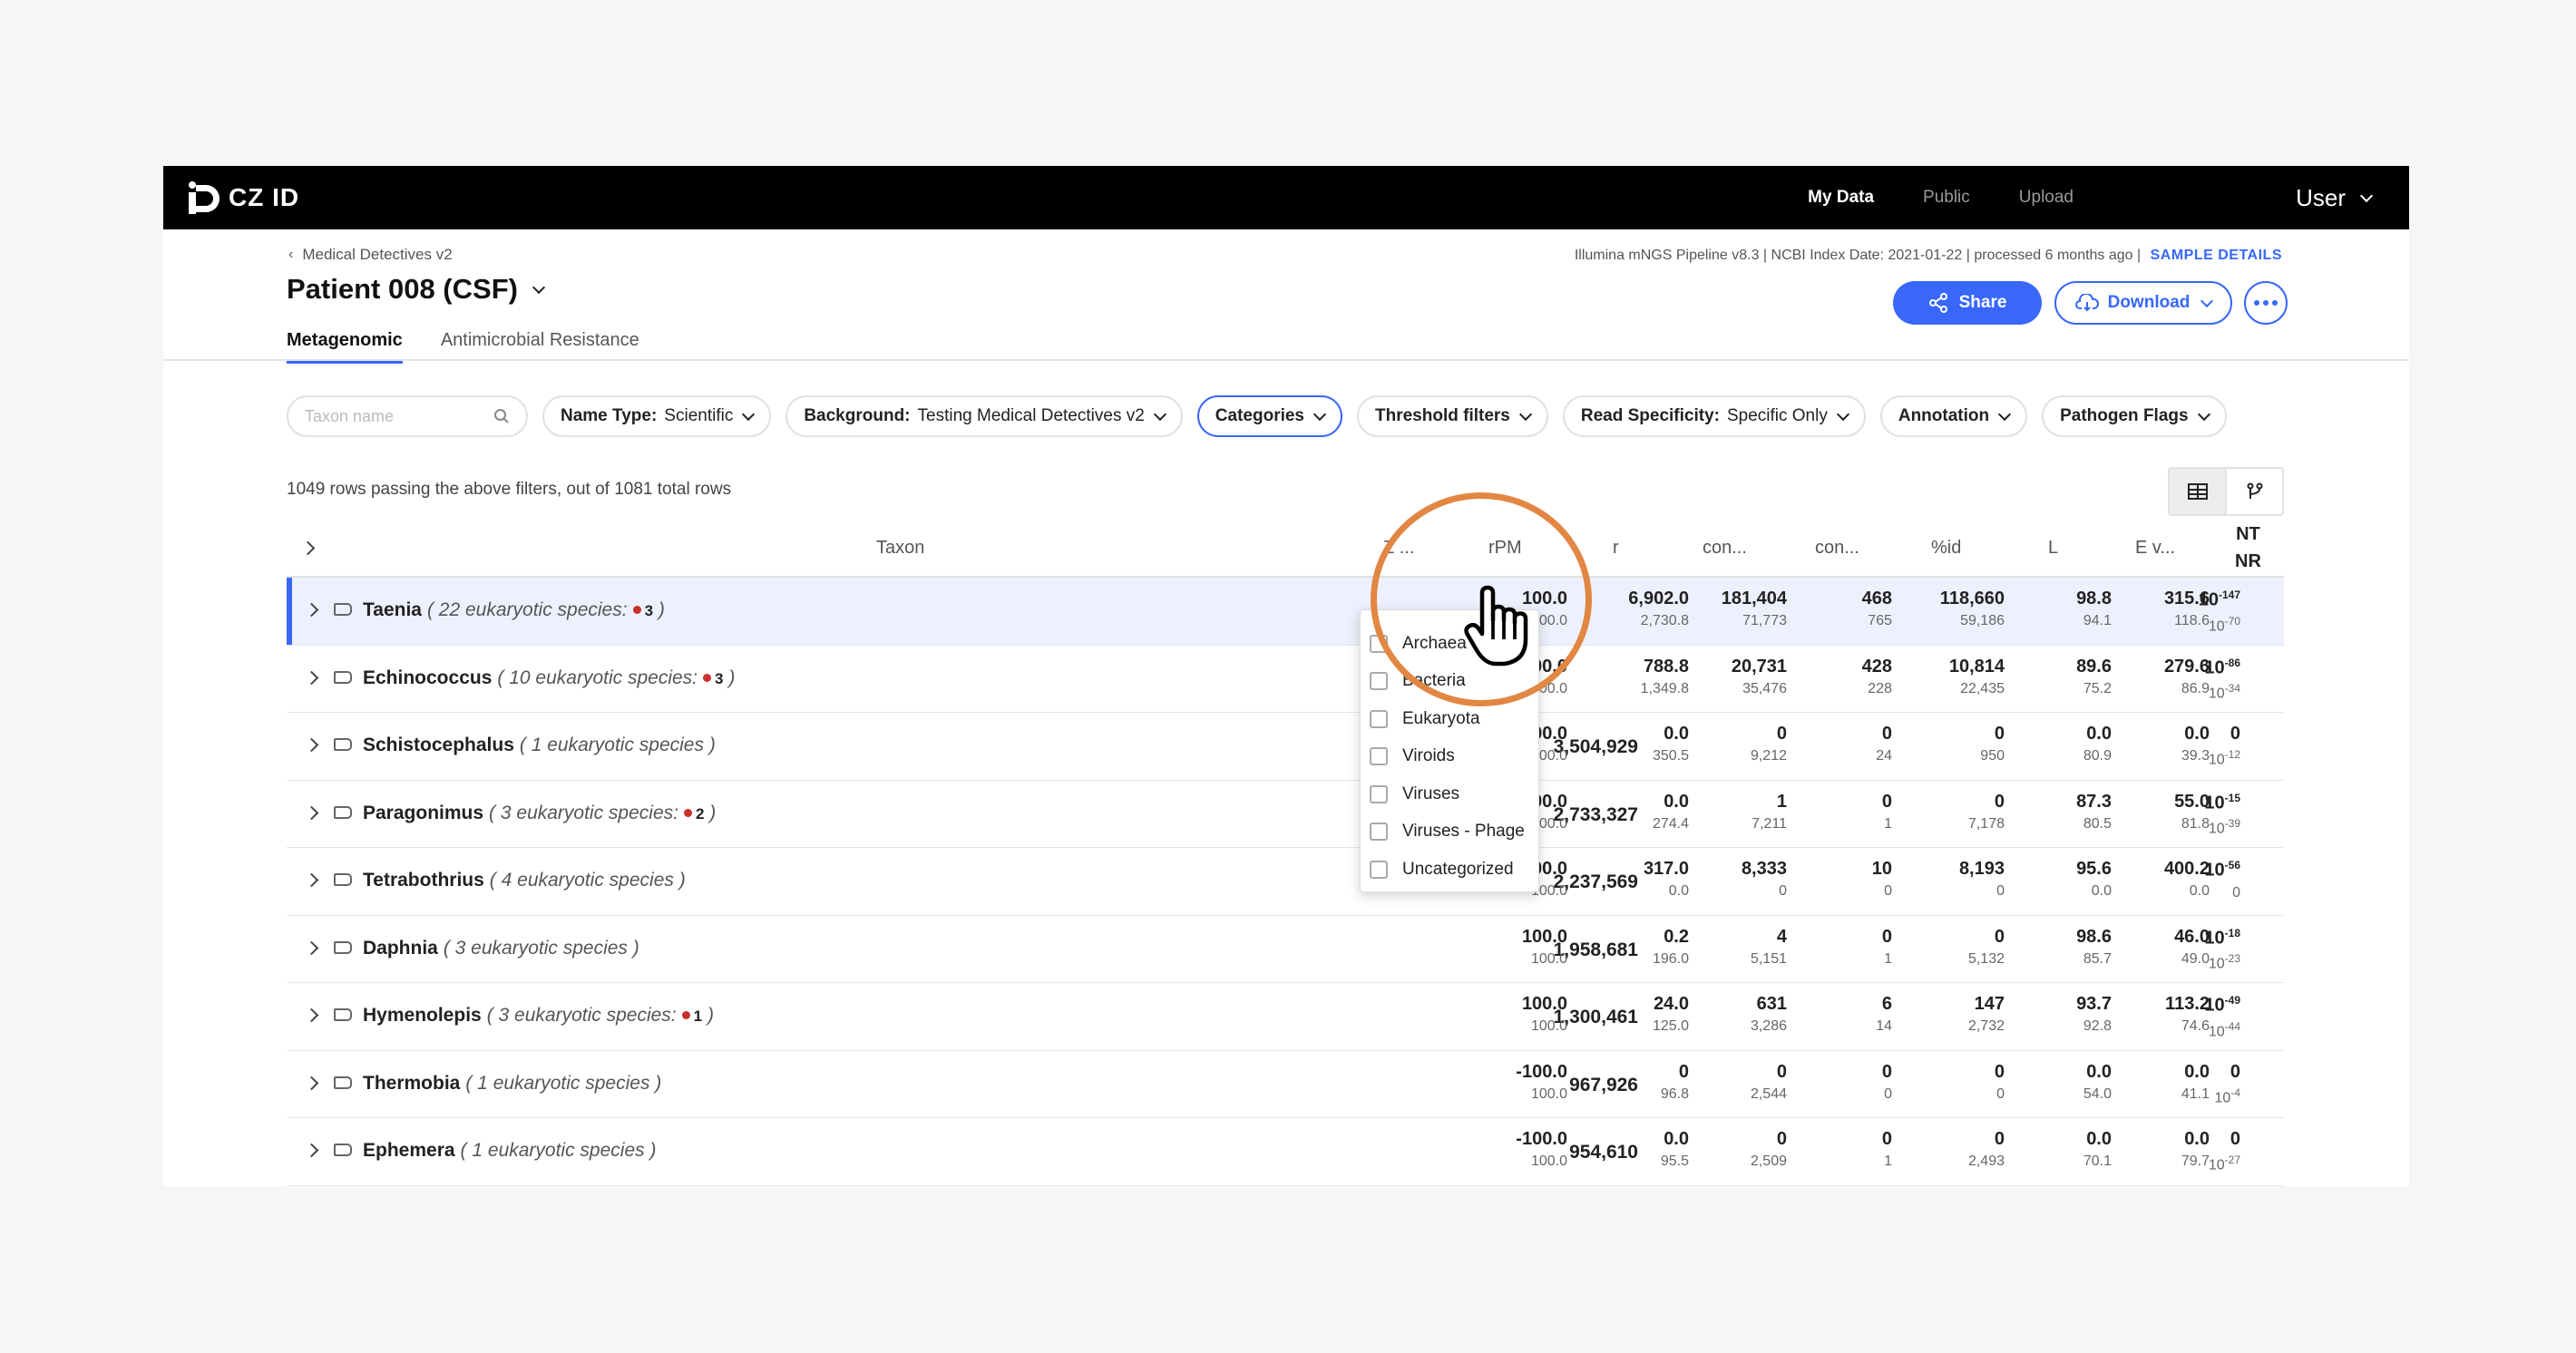  What do you see at coordinates (407, 416) in the screenshot?
I see `taxon-search-input: Taxon name` at bounding box center [407, 416].